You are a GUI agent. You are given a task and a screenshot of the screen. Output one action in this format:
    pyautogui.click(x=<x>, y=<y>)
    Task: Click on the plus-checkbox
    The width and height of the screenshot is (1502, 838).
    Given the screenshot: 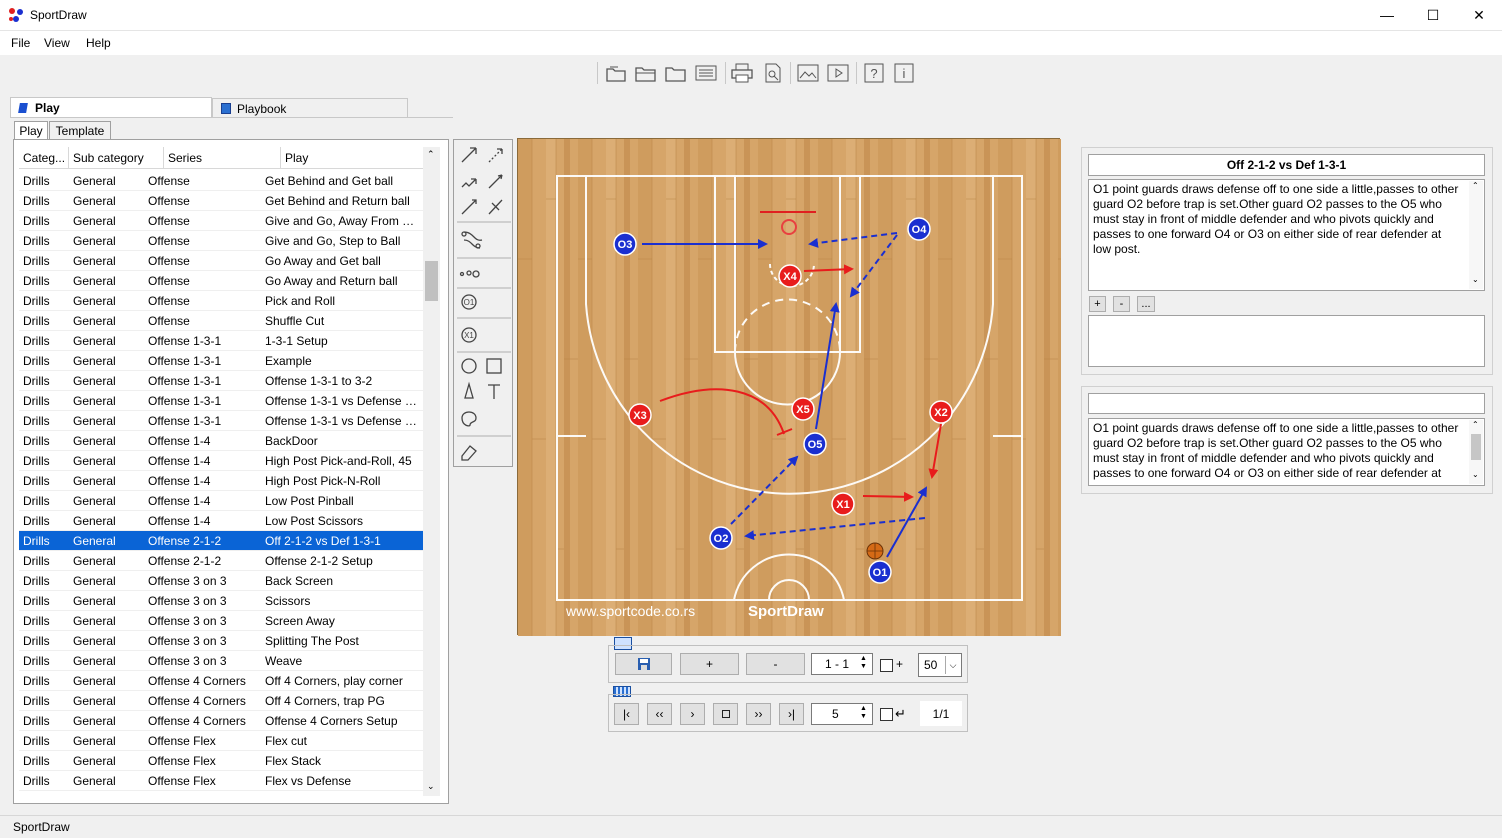 What is the action you would take?
    pyautogui.click(x=886, y=665)
    